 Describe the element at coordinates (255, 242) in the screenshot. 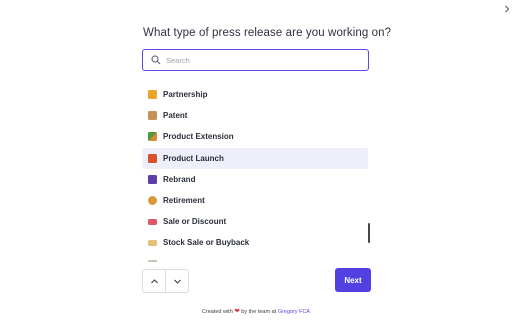

I see `option-stock-sale-or-buyback: Stock Sale or Buyback` at that location.